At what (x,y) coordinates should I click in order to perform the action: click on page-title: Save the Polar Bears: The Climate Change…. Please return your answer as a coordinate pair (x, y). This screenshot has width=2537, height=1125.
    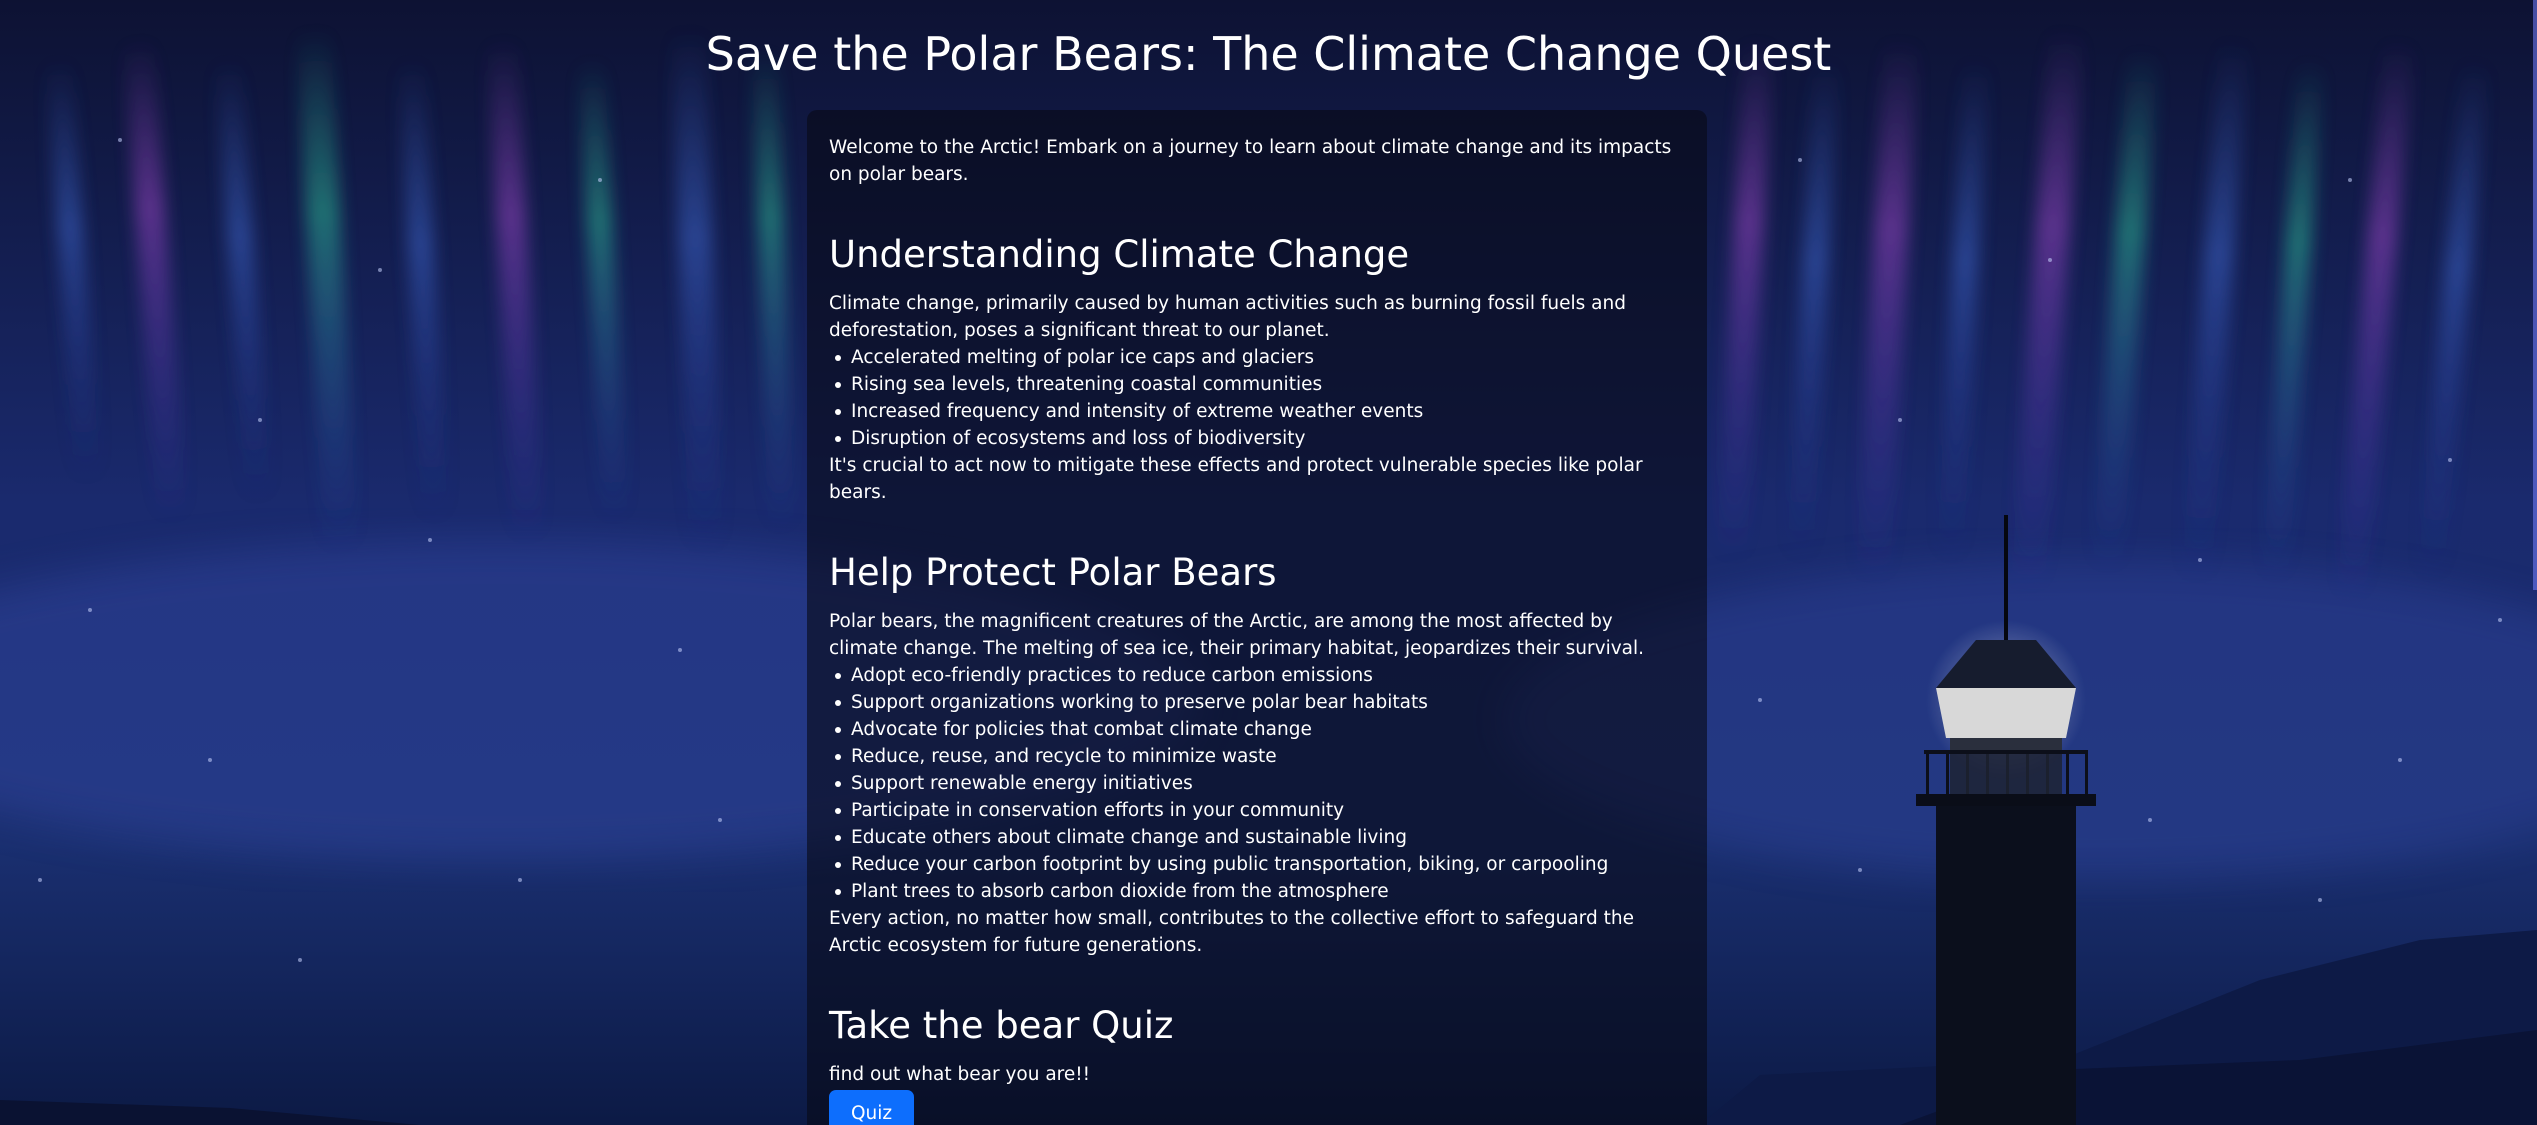
    Looking at the image, I should click on (1268, 54).